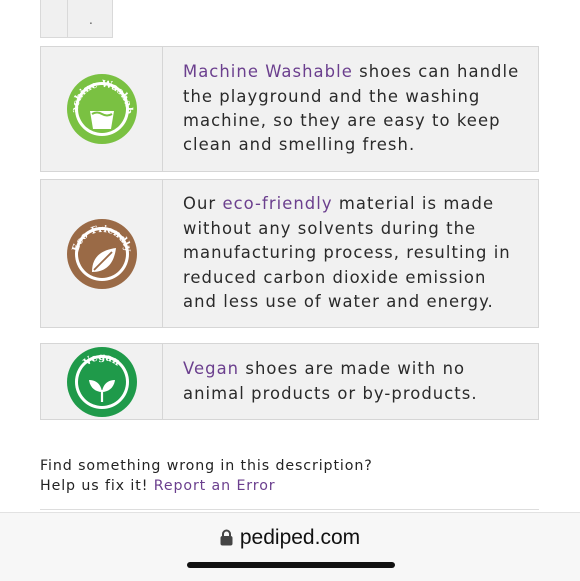  I want to click on feature-icon-cell: Vegan, so click(102, 381).